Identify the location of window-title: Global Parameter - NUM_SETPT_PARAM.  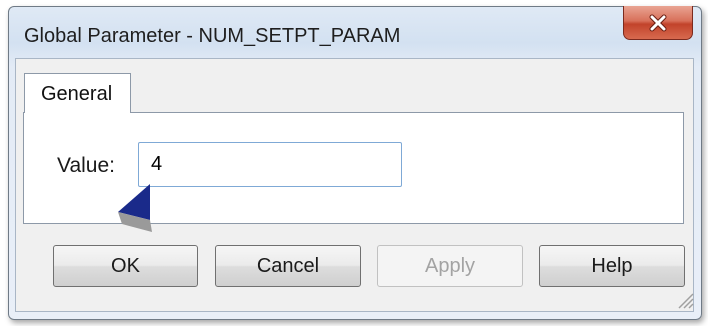
(212, 36).